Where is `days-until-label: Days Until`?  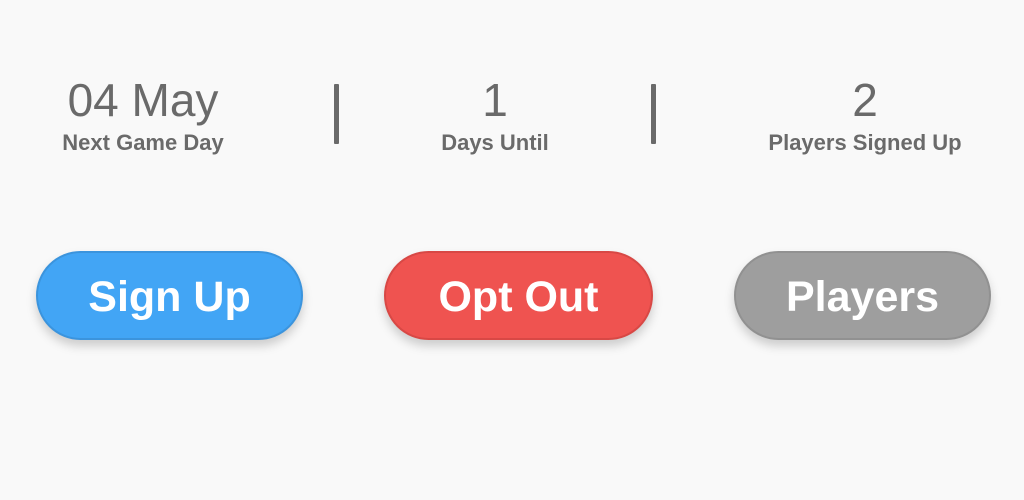
days-until-label: Days Until is located at coordinates (495, 142).